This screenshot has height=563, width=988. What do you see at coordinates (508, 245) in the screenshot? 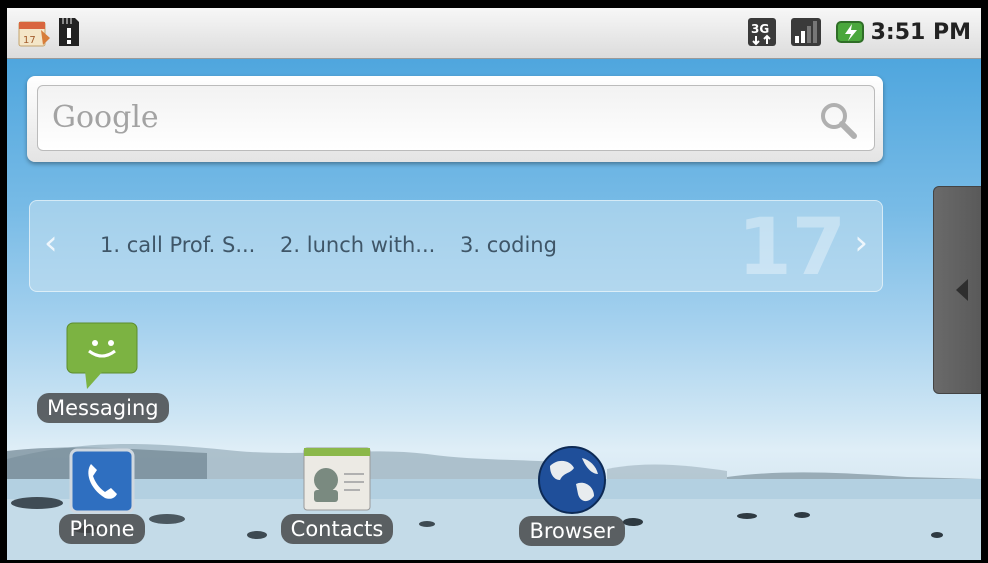
I see `task-item: 3. coding` at bounding box center [508, 245].